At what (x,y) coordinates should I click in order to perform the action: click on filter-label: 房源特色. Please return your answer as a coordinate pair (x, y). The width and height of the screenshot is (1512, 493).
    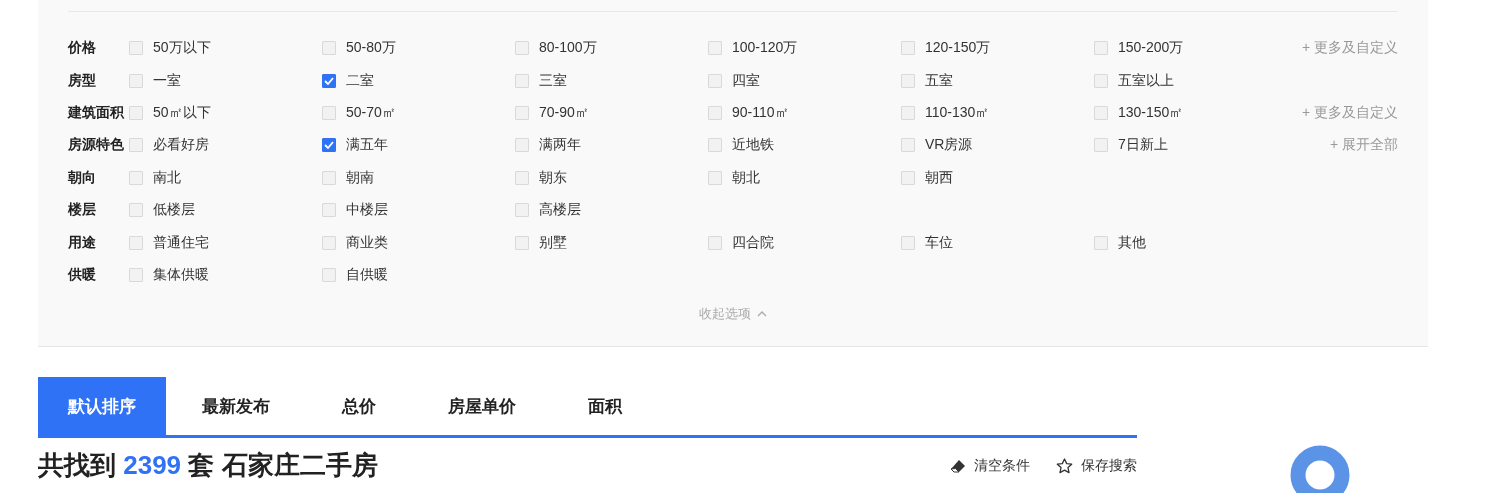
    Looking at the image, I should click on (96, 145).